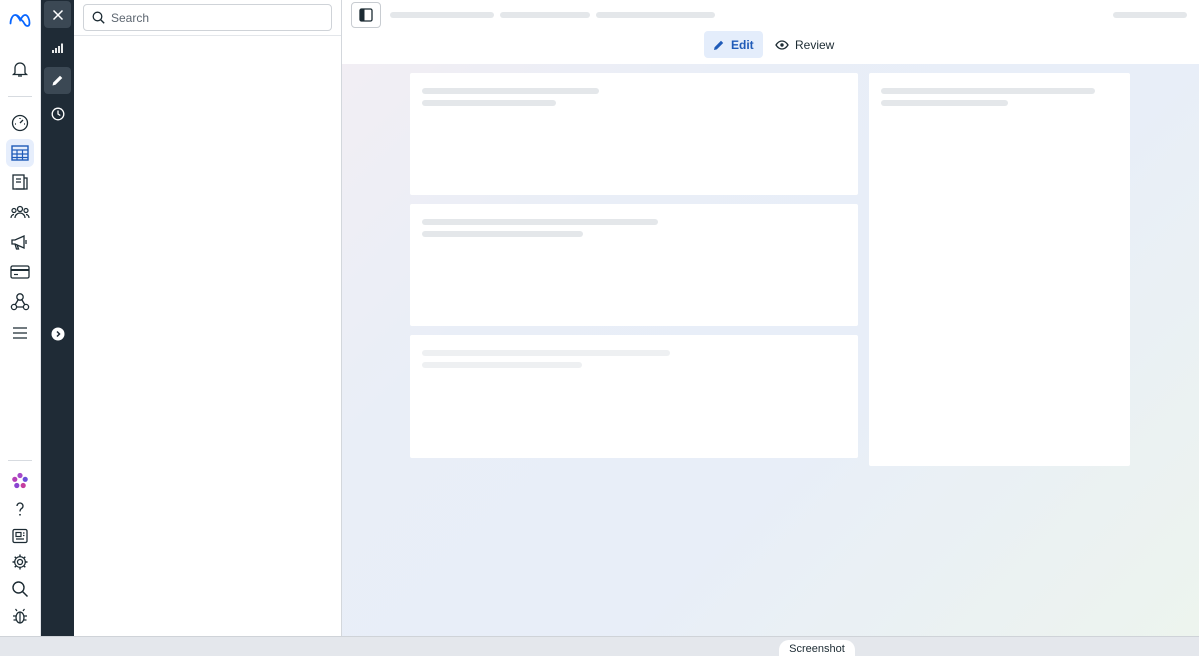 The width and height of the screenshot is (1199, 656). Describe the element at coordinates (20, 302) in the screenshot. I see `network-icon` at that location.